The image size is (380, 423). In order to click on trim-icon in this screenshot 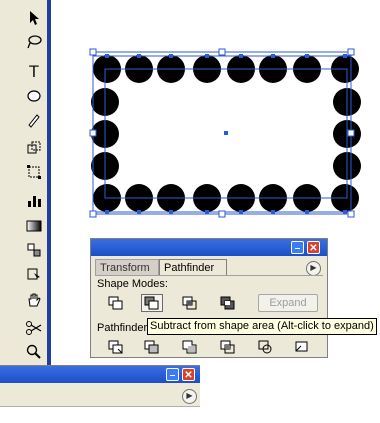, I will do `click(152, 347)`.